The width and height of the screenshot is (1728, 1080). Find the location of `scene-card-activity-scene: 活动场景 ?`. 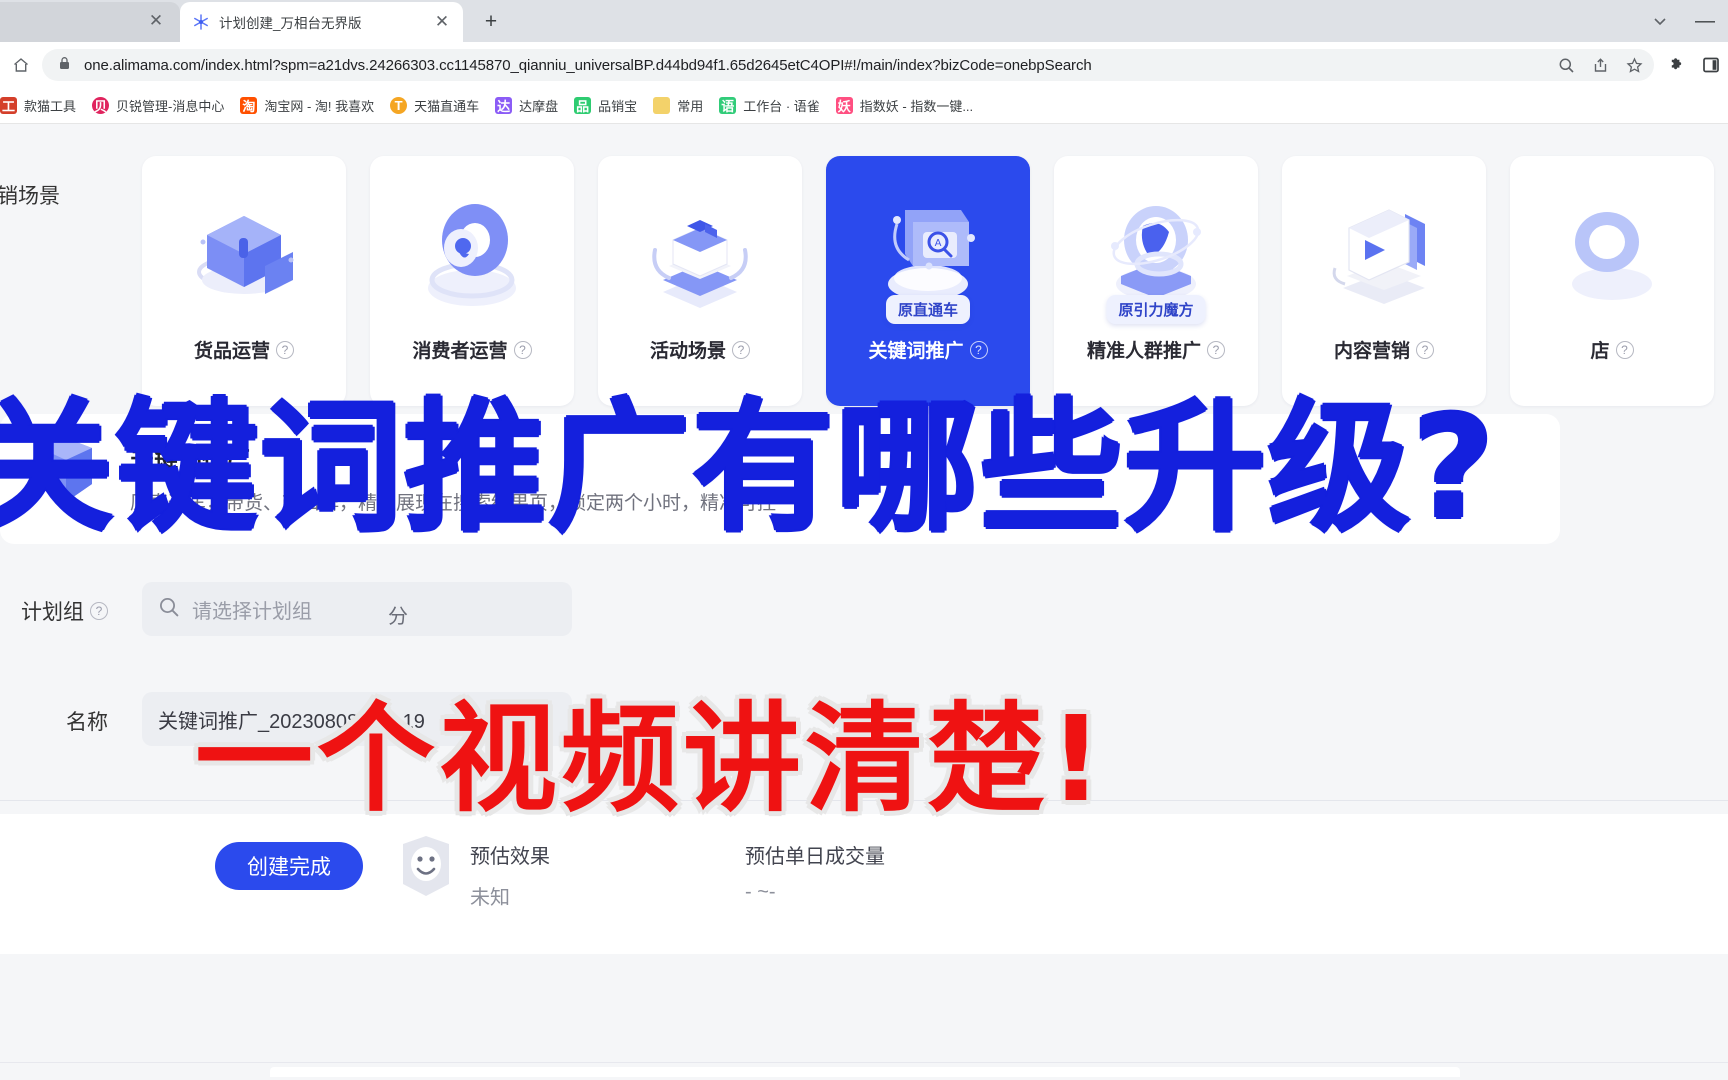

scene-card-activity-scene: 活动场景 ? is located at coordinates (700, 281).